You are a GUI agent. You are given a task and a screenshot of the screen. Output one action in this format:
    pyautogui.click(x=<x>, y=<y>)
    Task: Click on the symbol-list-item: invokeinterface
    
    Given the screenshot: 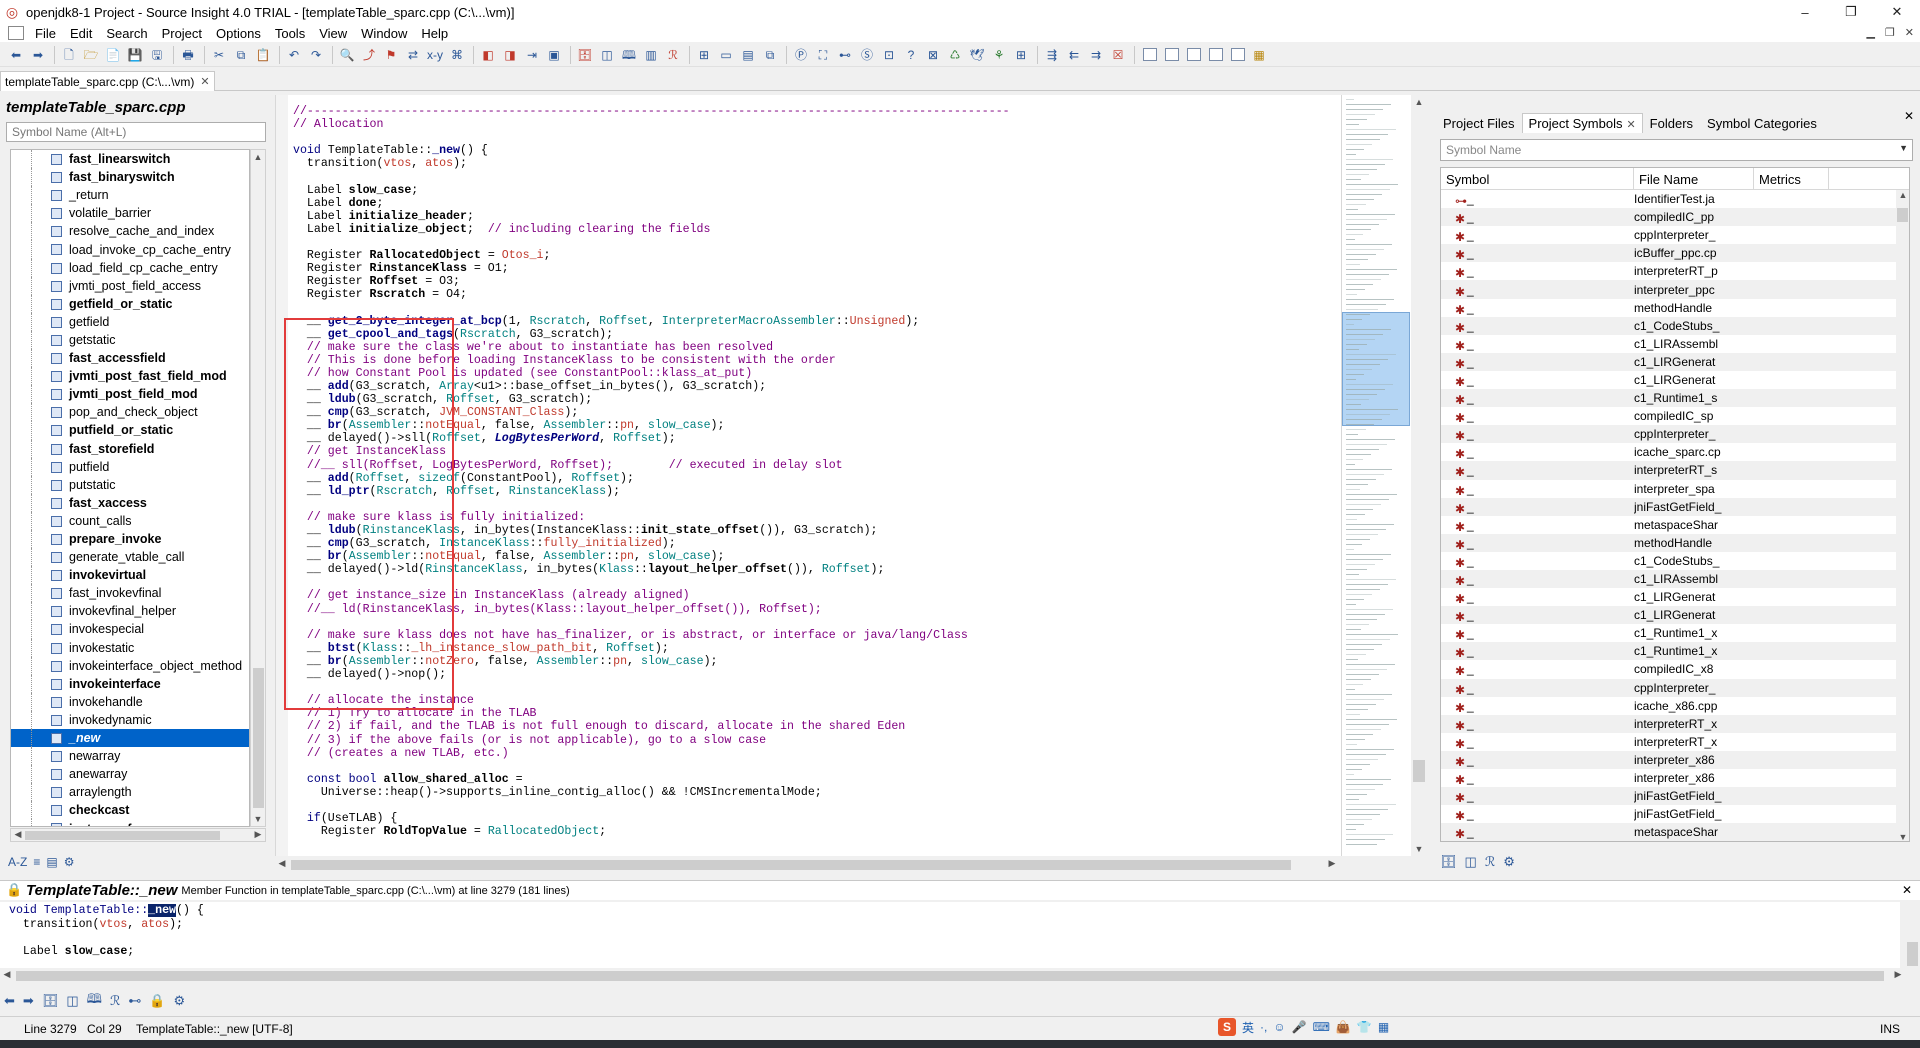 What is the action you would take?
    pyautogui.click(x=130, y=683)
    